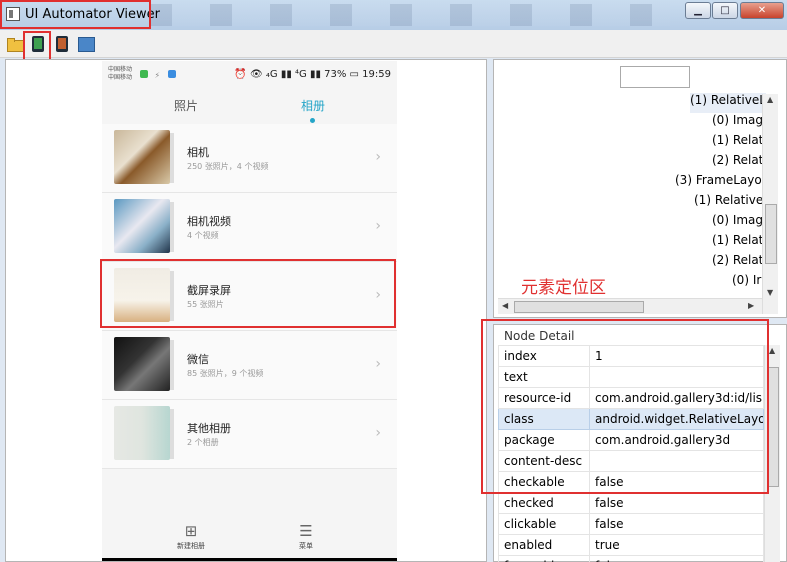 Image resolution: width=787 pixels, height=562 pixels. I want to click on tree-horizontal-scrollbar: ◀ ▶, so click(630, 306).